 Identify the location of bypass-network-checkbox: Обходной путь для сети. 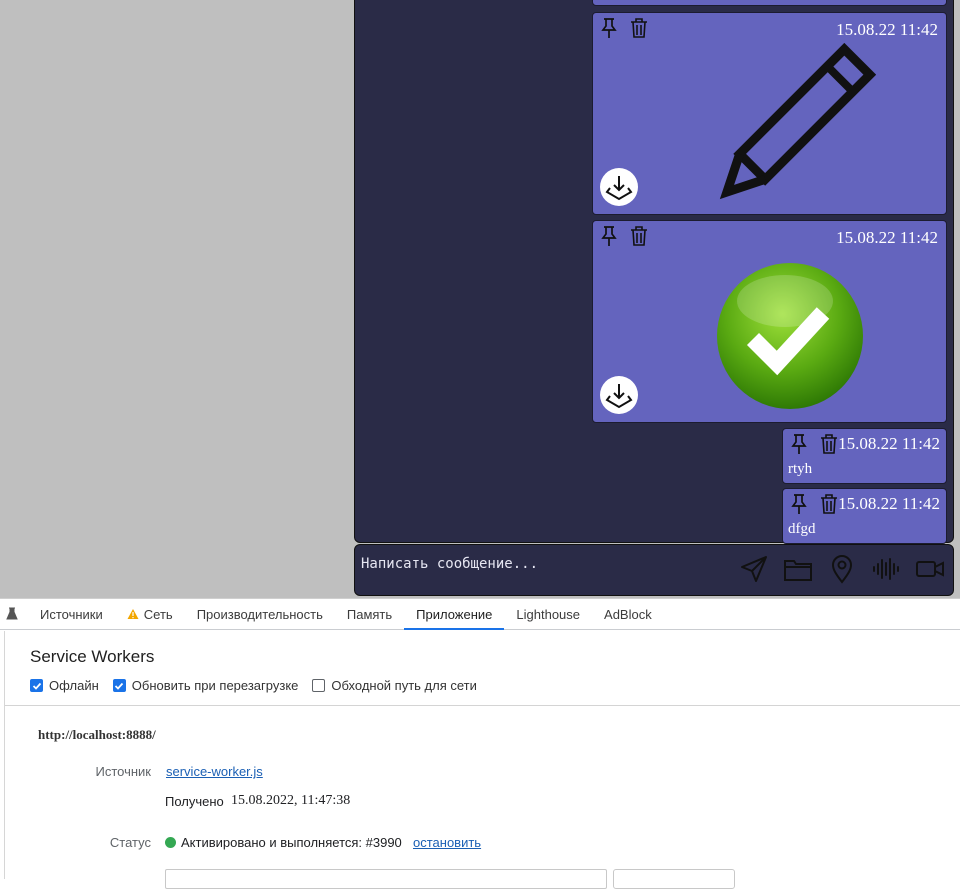
(394, 685).